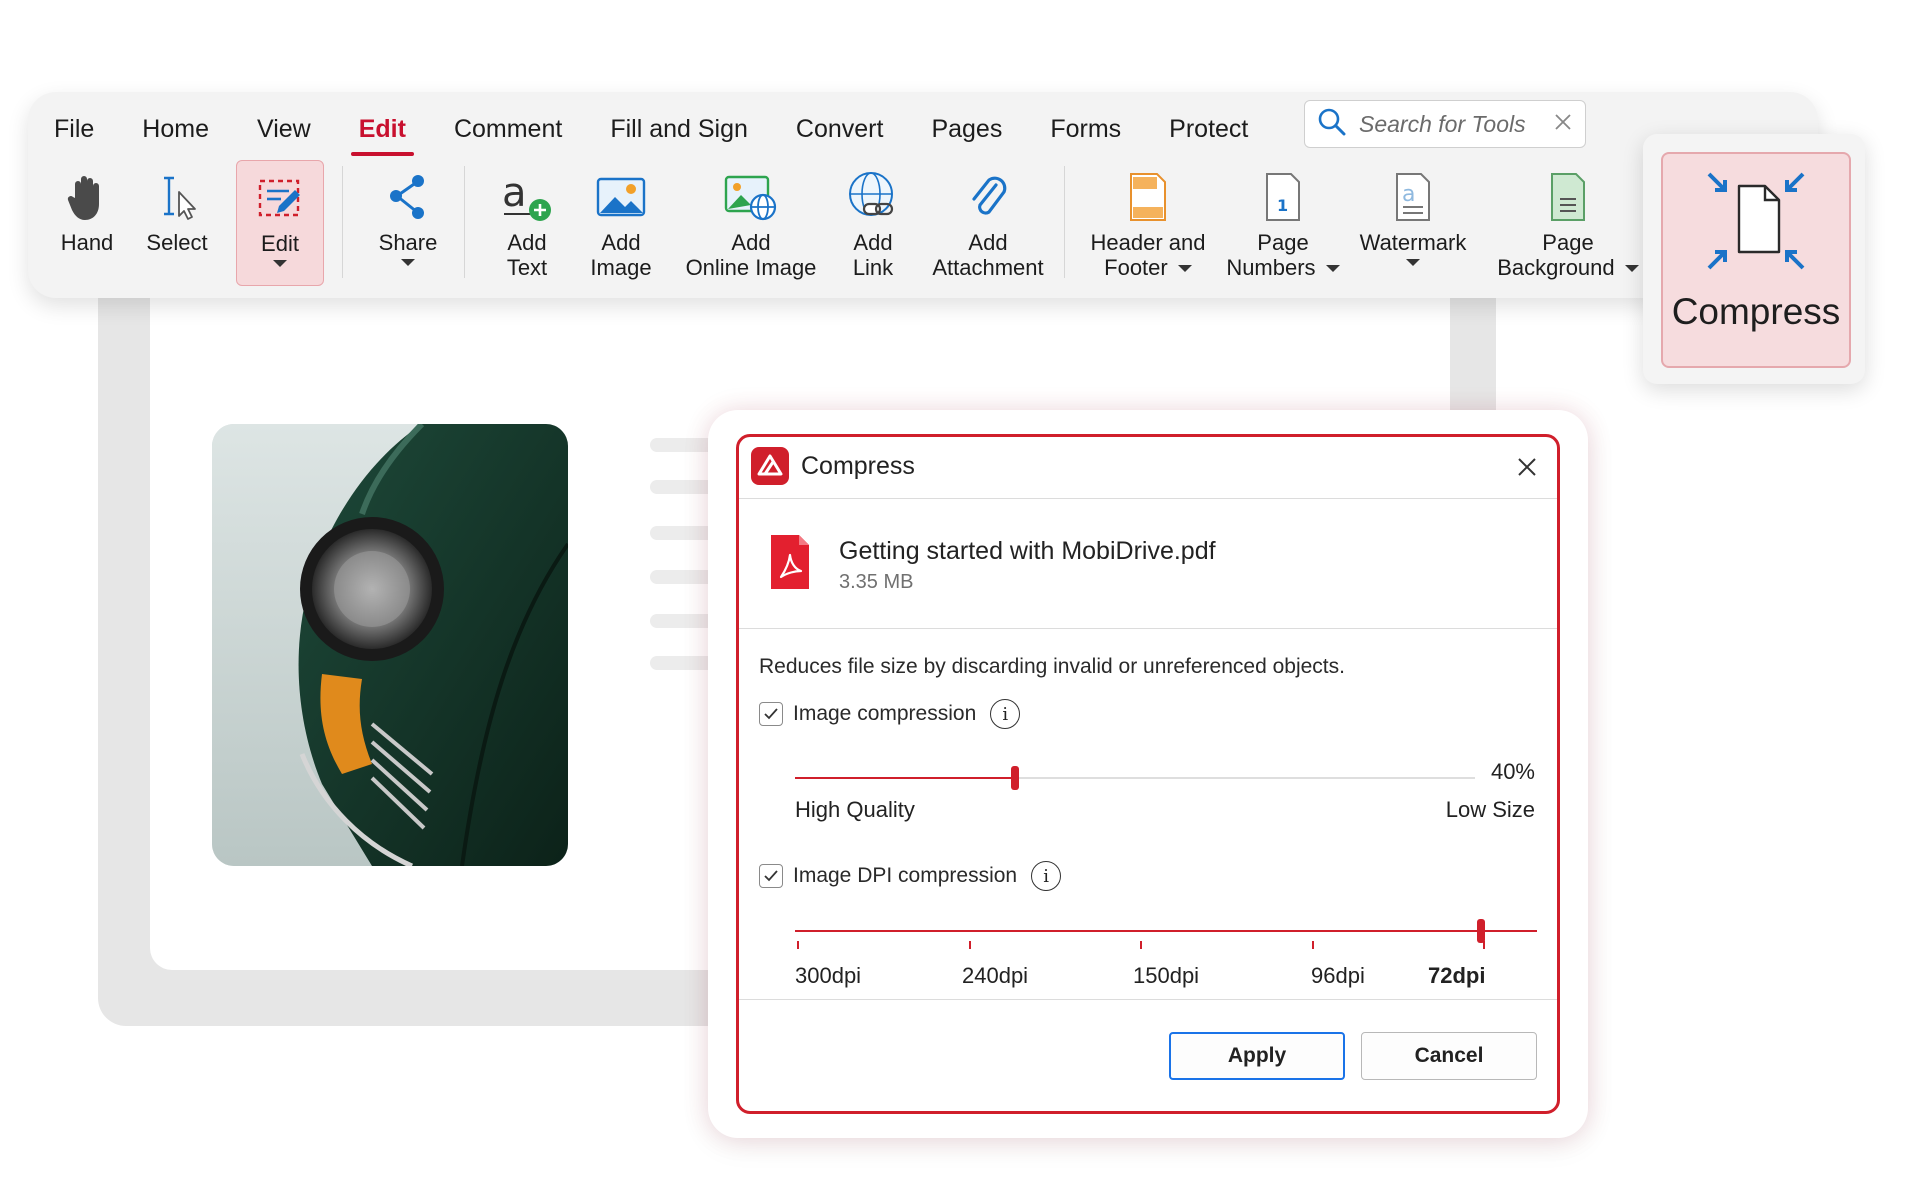 The height and width of the screenshot is (1182, 1920). What do you see at coordinates (87, 197) in the screenshot?
I see `hand-icon` at bounding box center [87, 197].